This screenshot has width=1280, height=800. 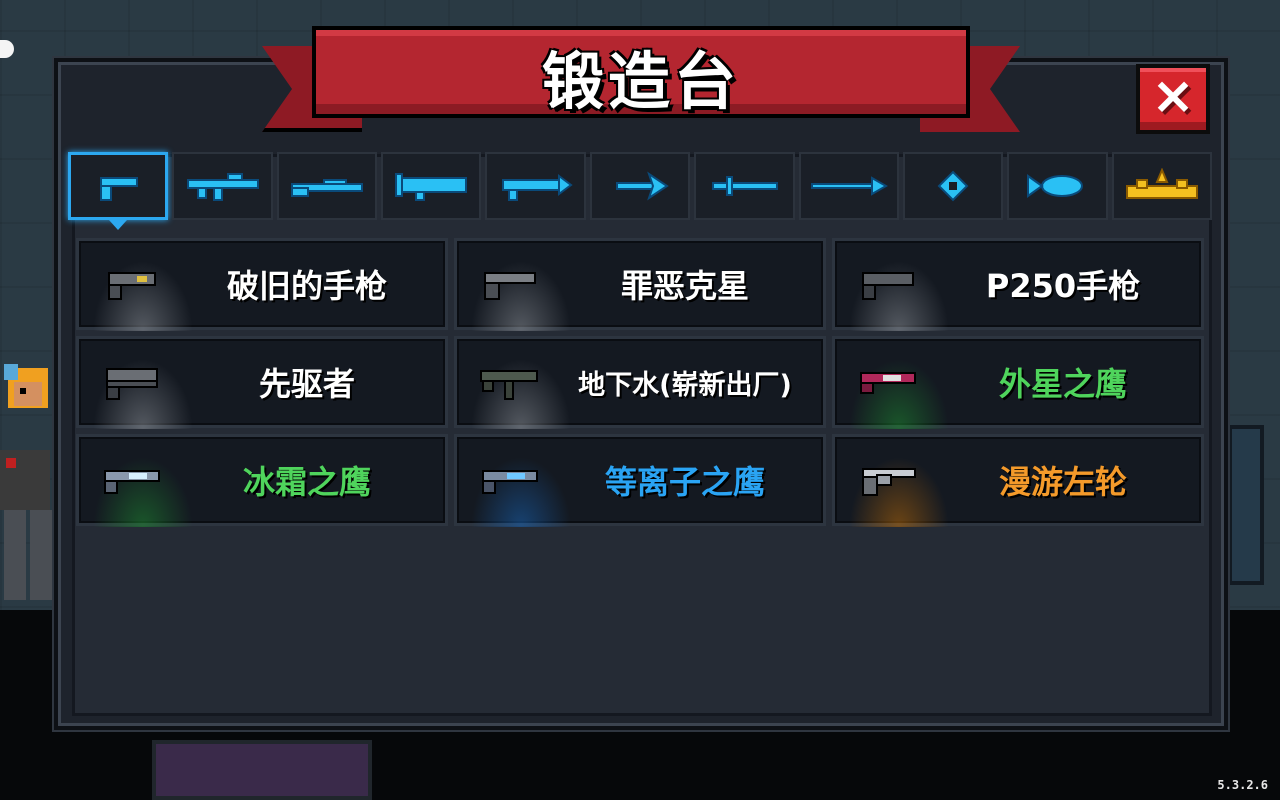 I want to click on tab-shuriken, so click(x=953, y=186).